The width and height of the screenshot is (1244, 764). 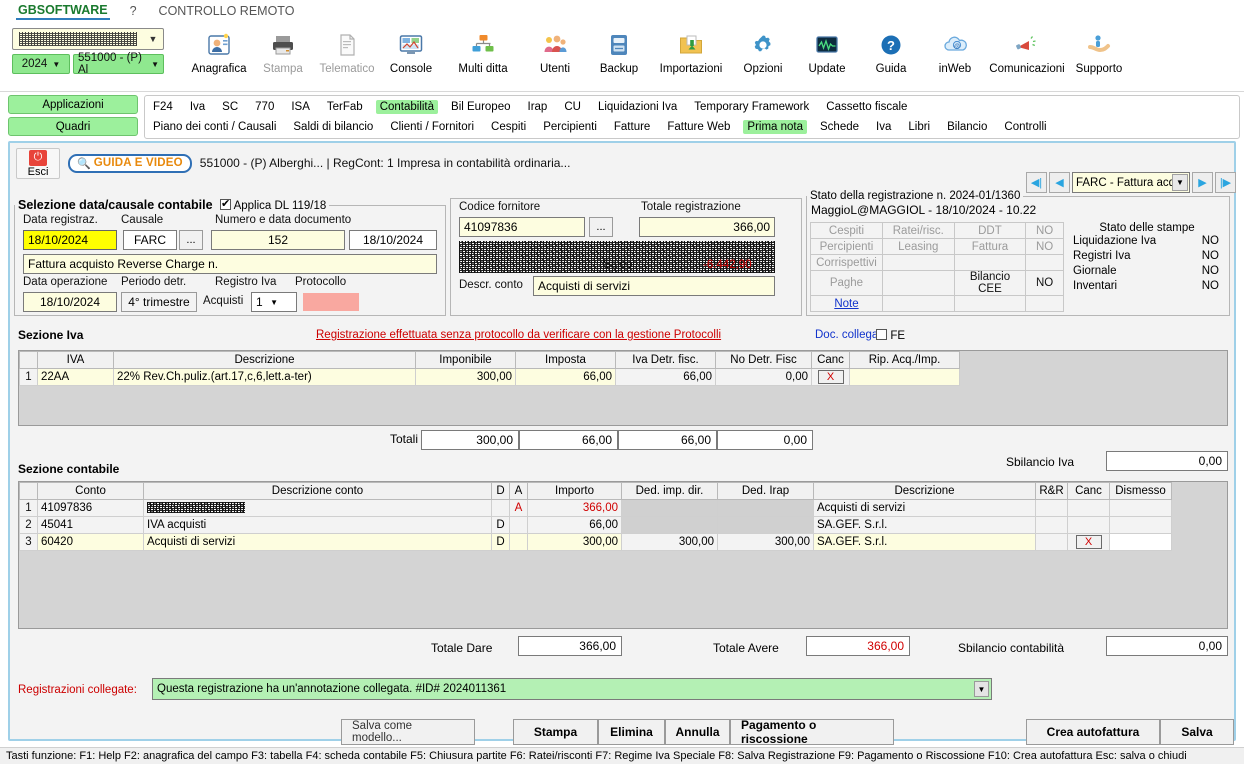 What do you see at coordinates (697, 732) in the screenshot?
I see `annulla-button: Annulla` at bounding box center [697, 732].